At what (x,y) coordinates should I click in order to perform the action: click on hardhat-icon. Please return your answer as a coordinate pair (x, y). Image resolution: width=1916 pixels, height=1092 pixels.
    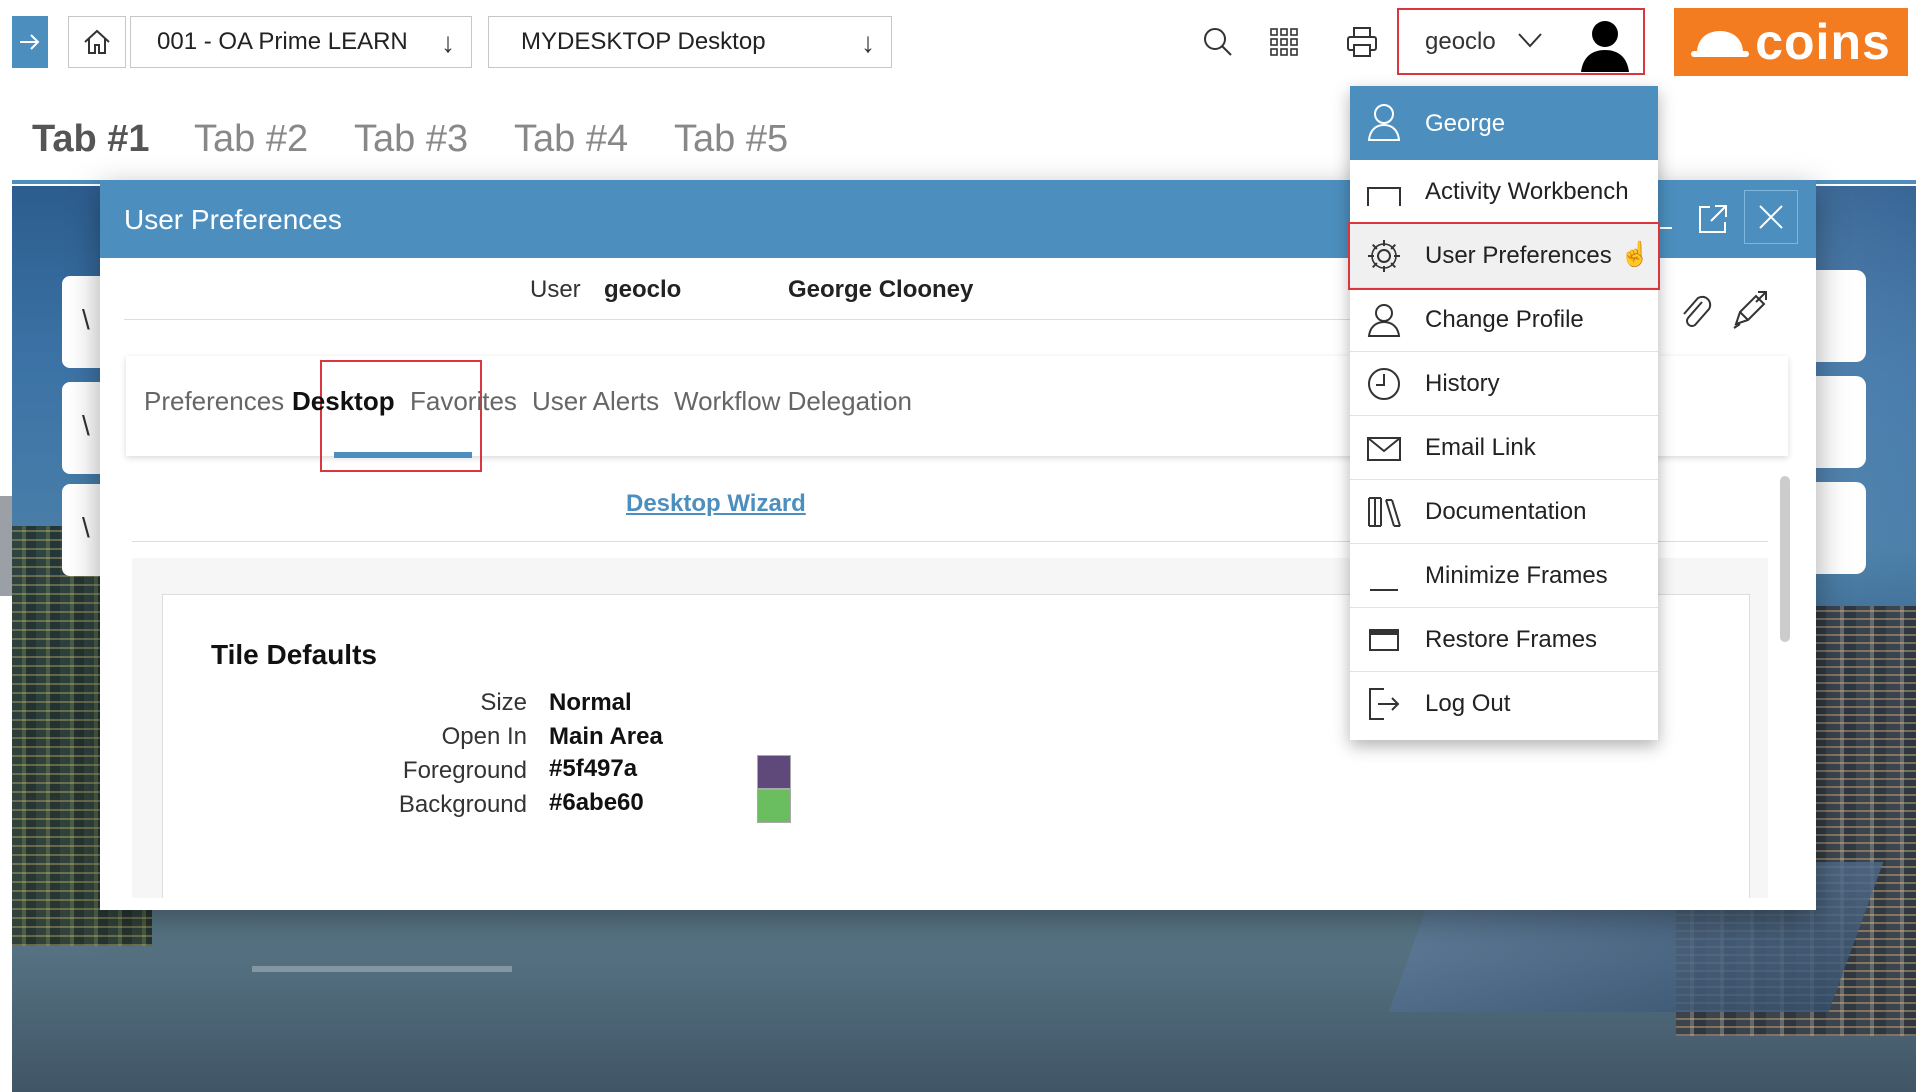
    Looking at the image, I should click on (1720, 44).